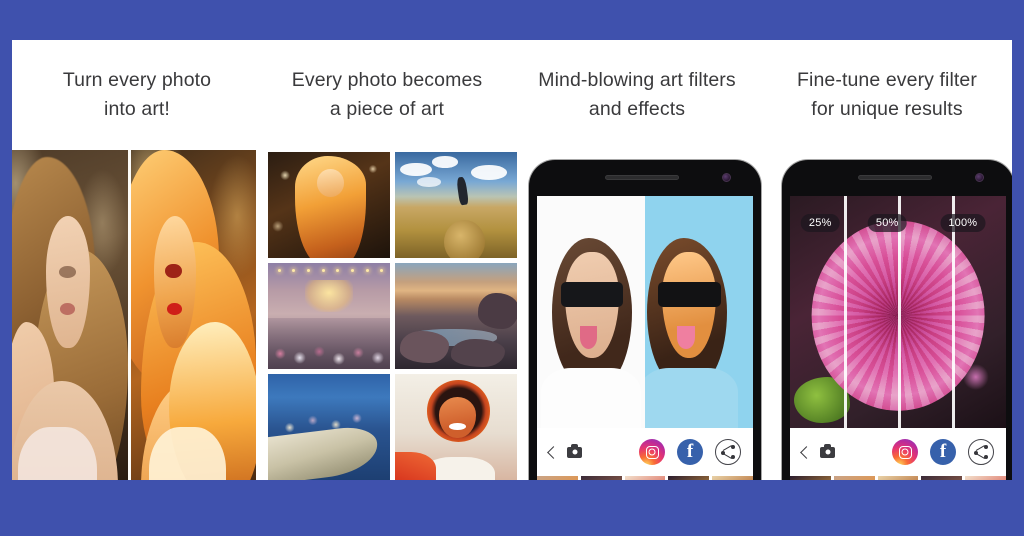 The height and width of the screenshot is (536, 1024). I want to click on hay-bale, so click(464, 238).